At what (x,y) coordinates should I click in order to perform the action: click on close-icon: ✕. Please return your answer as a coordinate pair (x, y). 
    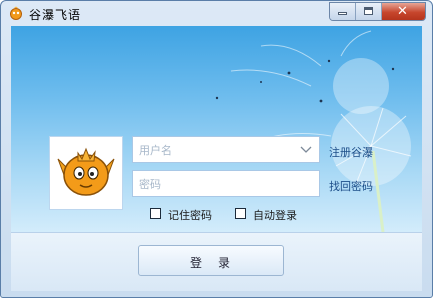
    Looking at the image, I should click on (402, 11).